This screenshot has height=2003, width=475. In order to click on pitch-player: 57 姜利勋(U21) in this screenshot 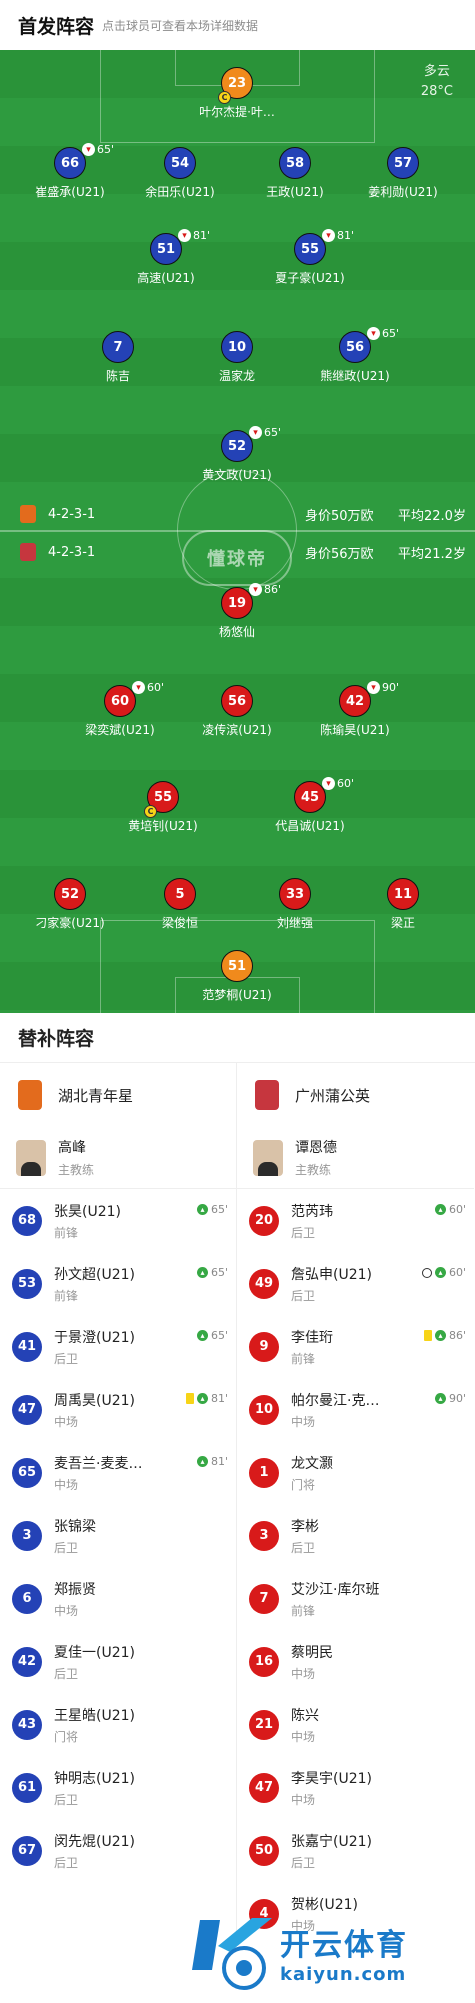, I will do `click(403, 173)`.